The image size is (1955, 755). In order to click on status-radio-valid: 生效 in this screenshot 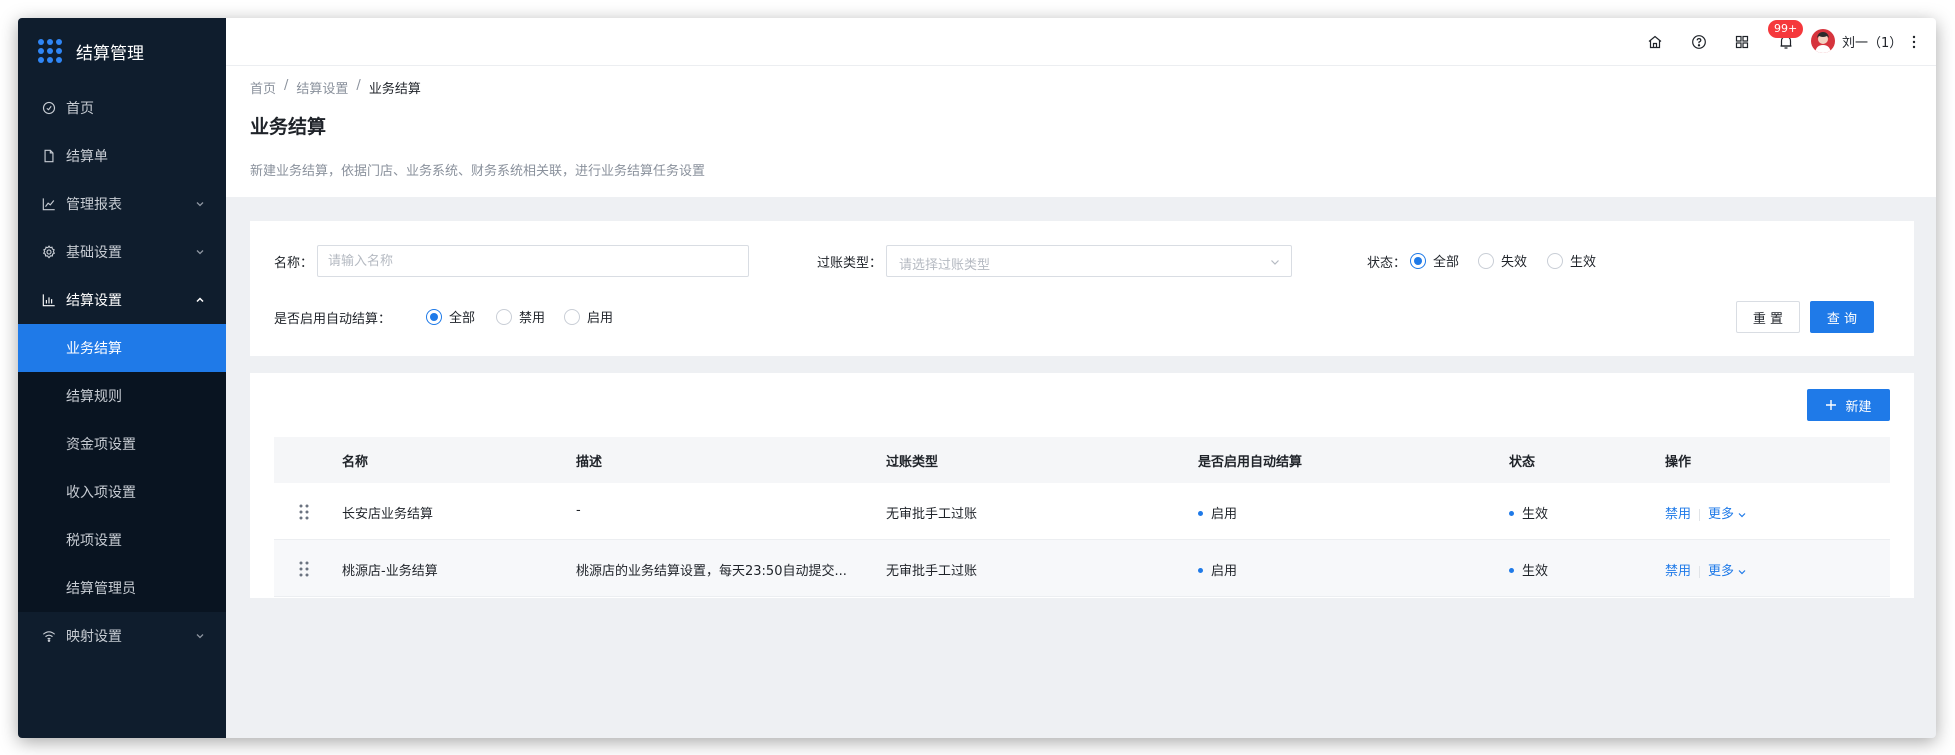, I will do `click(1571, 260)`.